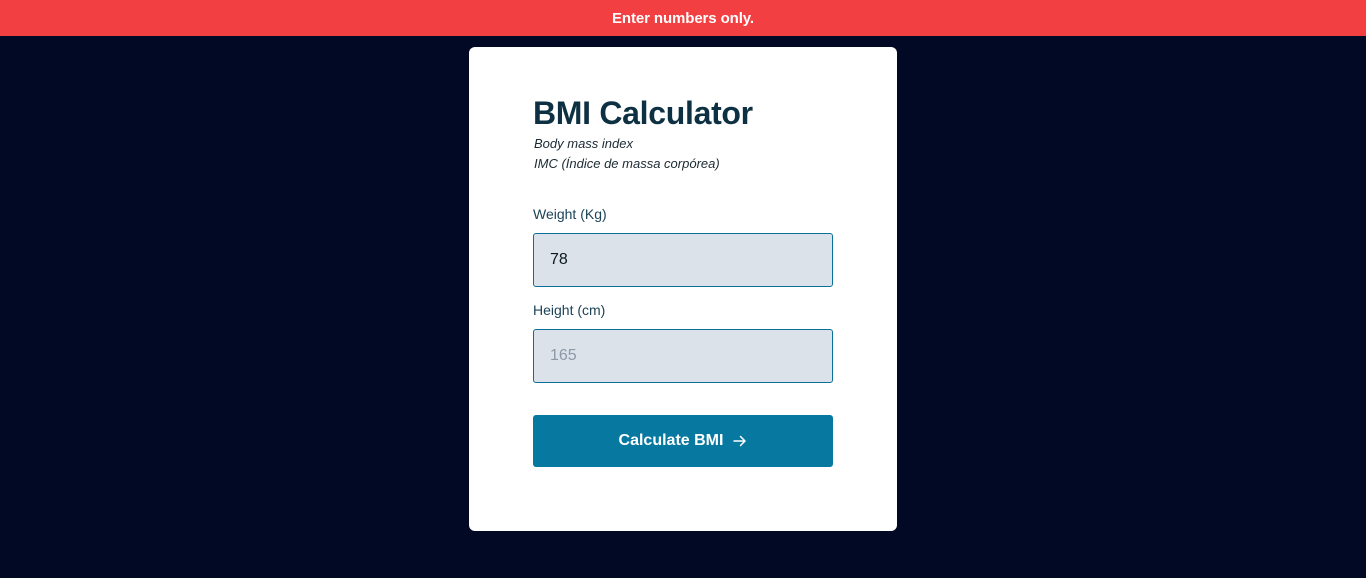 The height and width of the screenshot is (578, 1366). What do you see at coordinates (643, 113) in the screenshot?
I see `page-title: BMI Calculator` at bounding box center [643, 113].